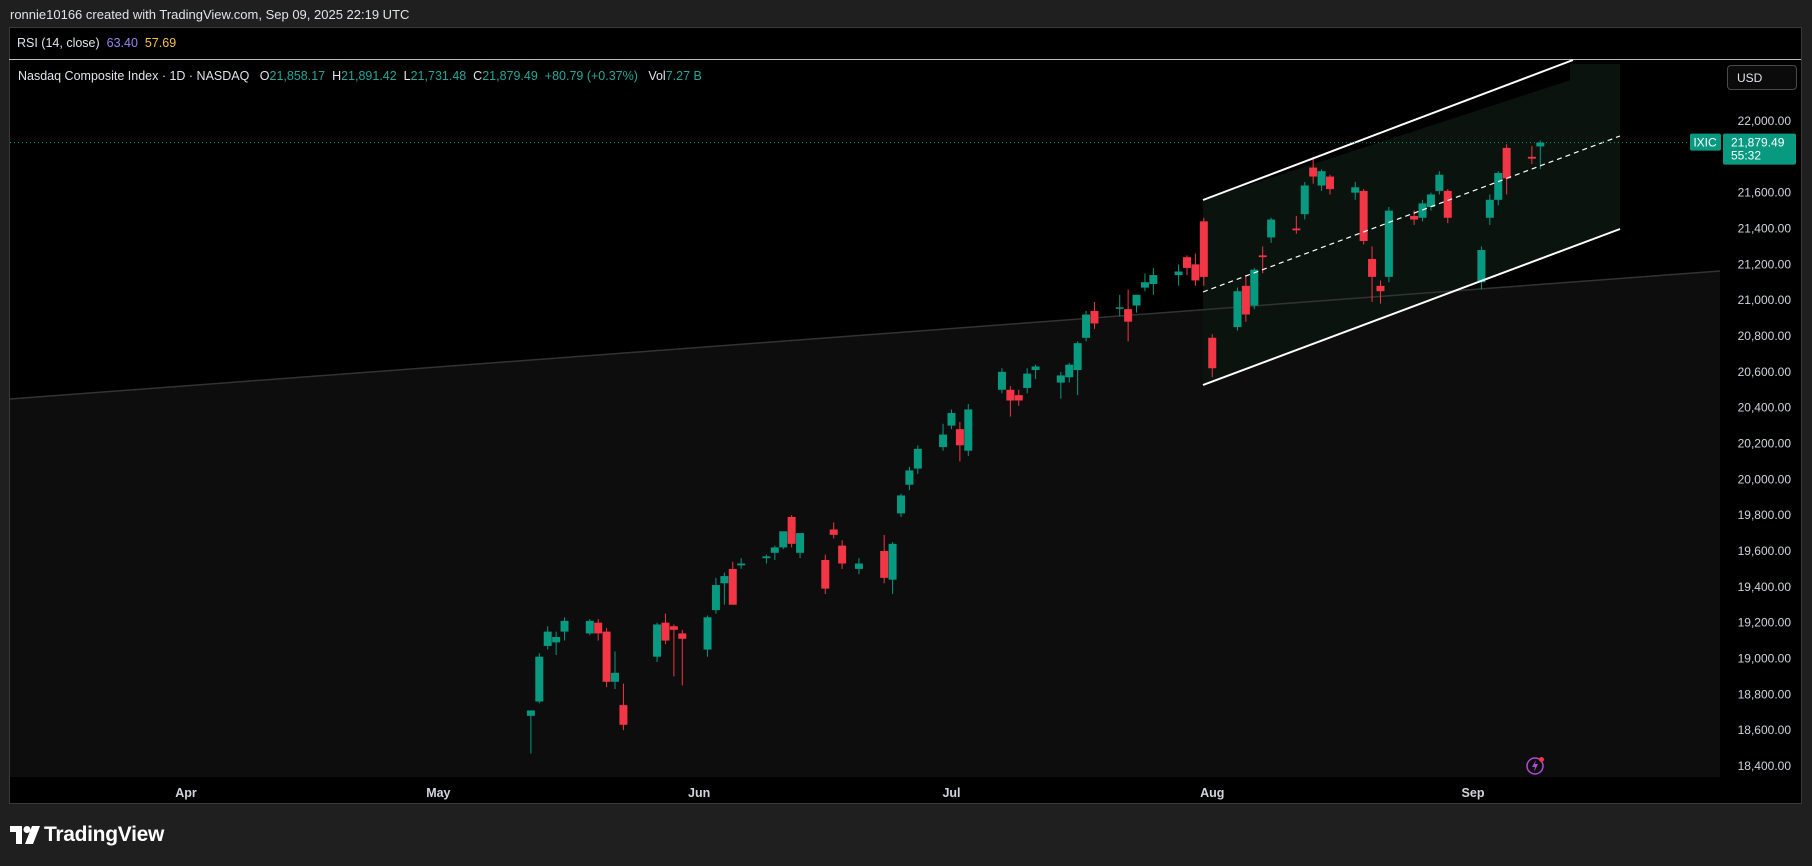  Describe the element at coordinates (87, 835) in the screenshot. I see `tradingview-logo: TradingView` at that location.